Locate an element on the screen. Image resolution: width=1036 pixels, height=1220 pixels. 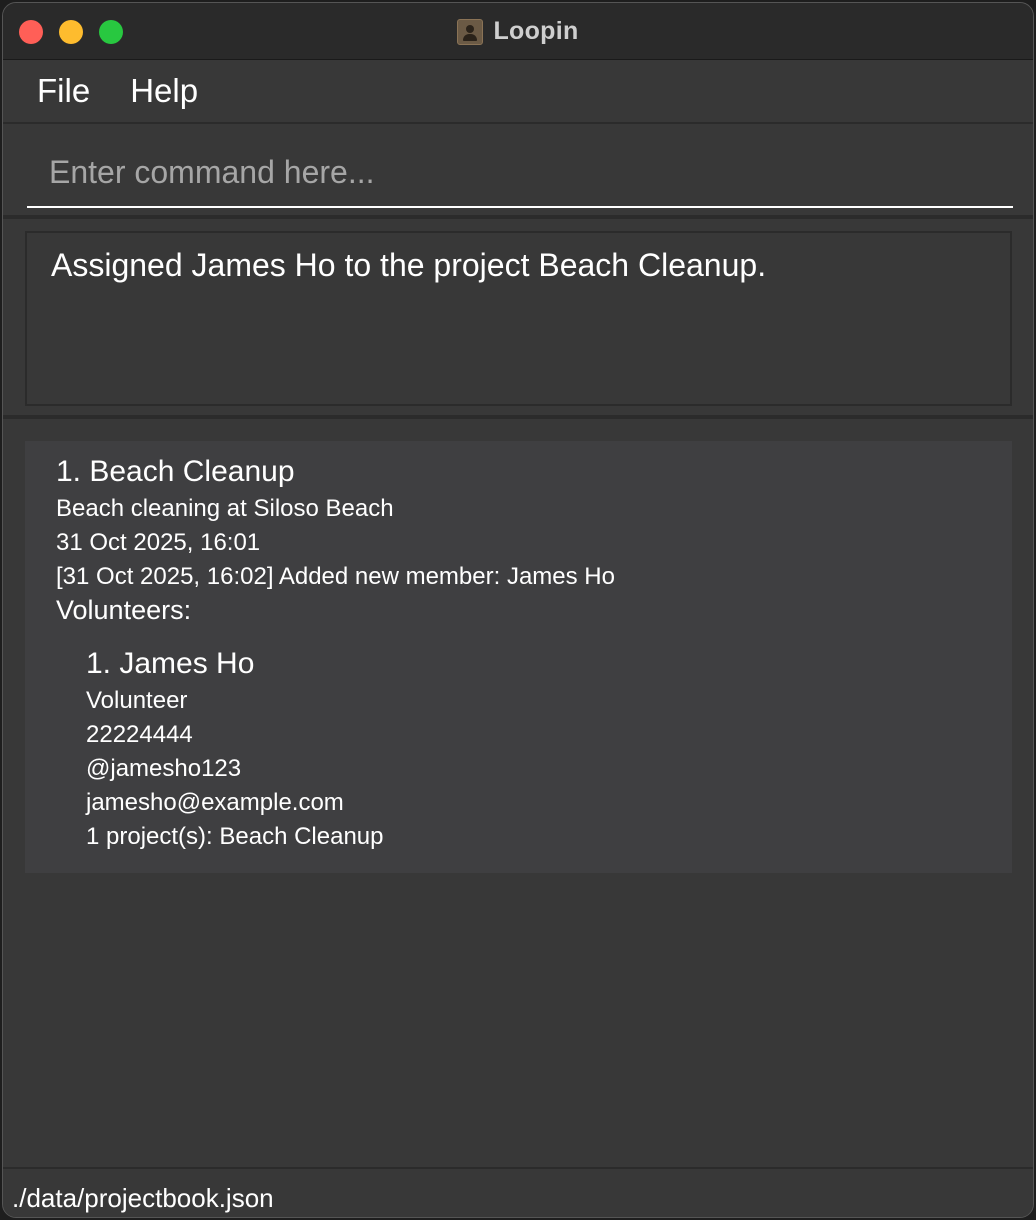
command-box is located at coordinates (518, 172).